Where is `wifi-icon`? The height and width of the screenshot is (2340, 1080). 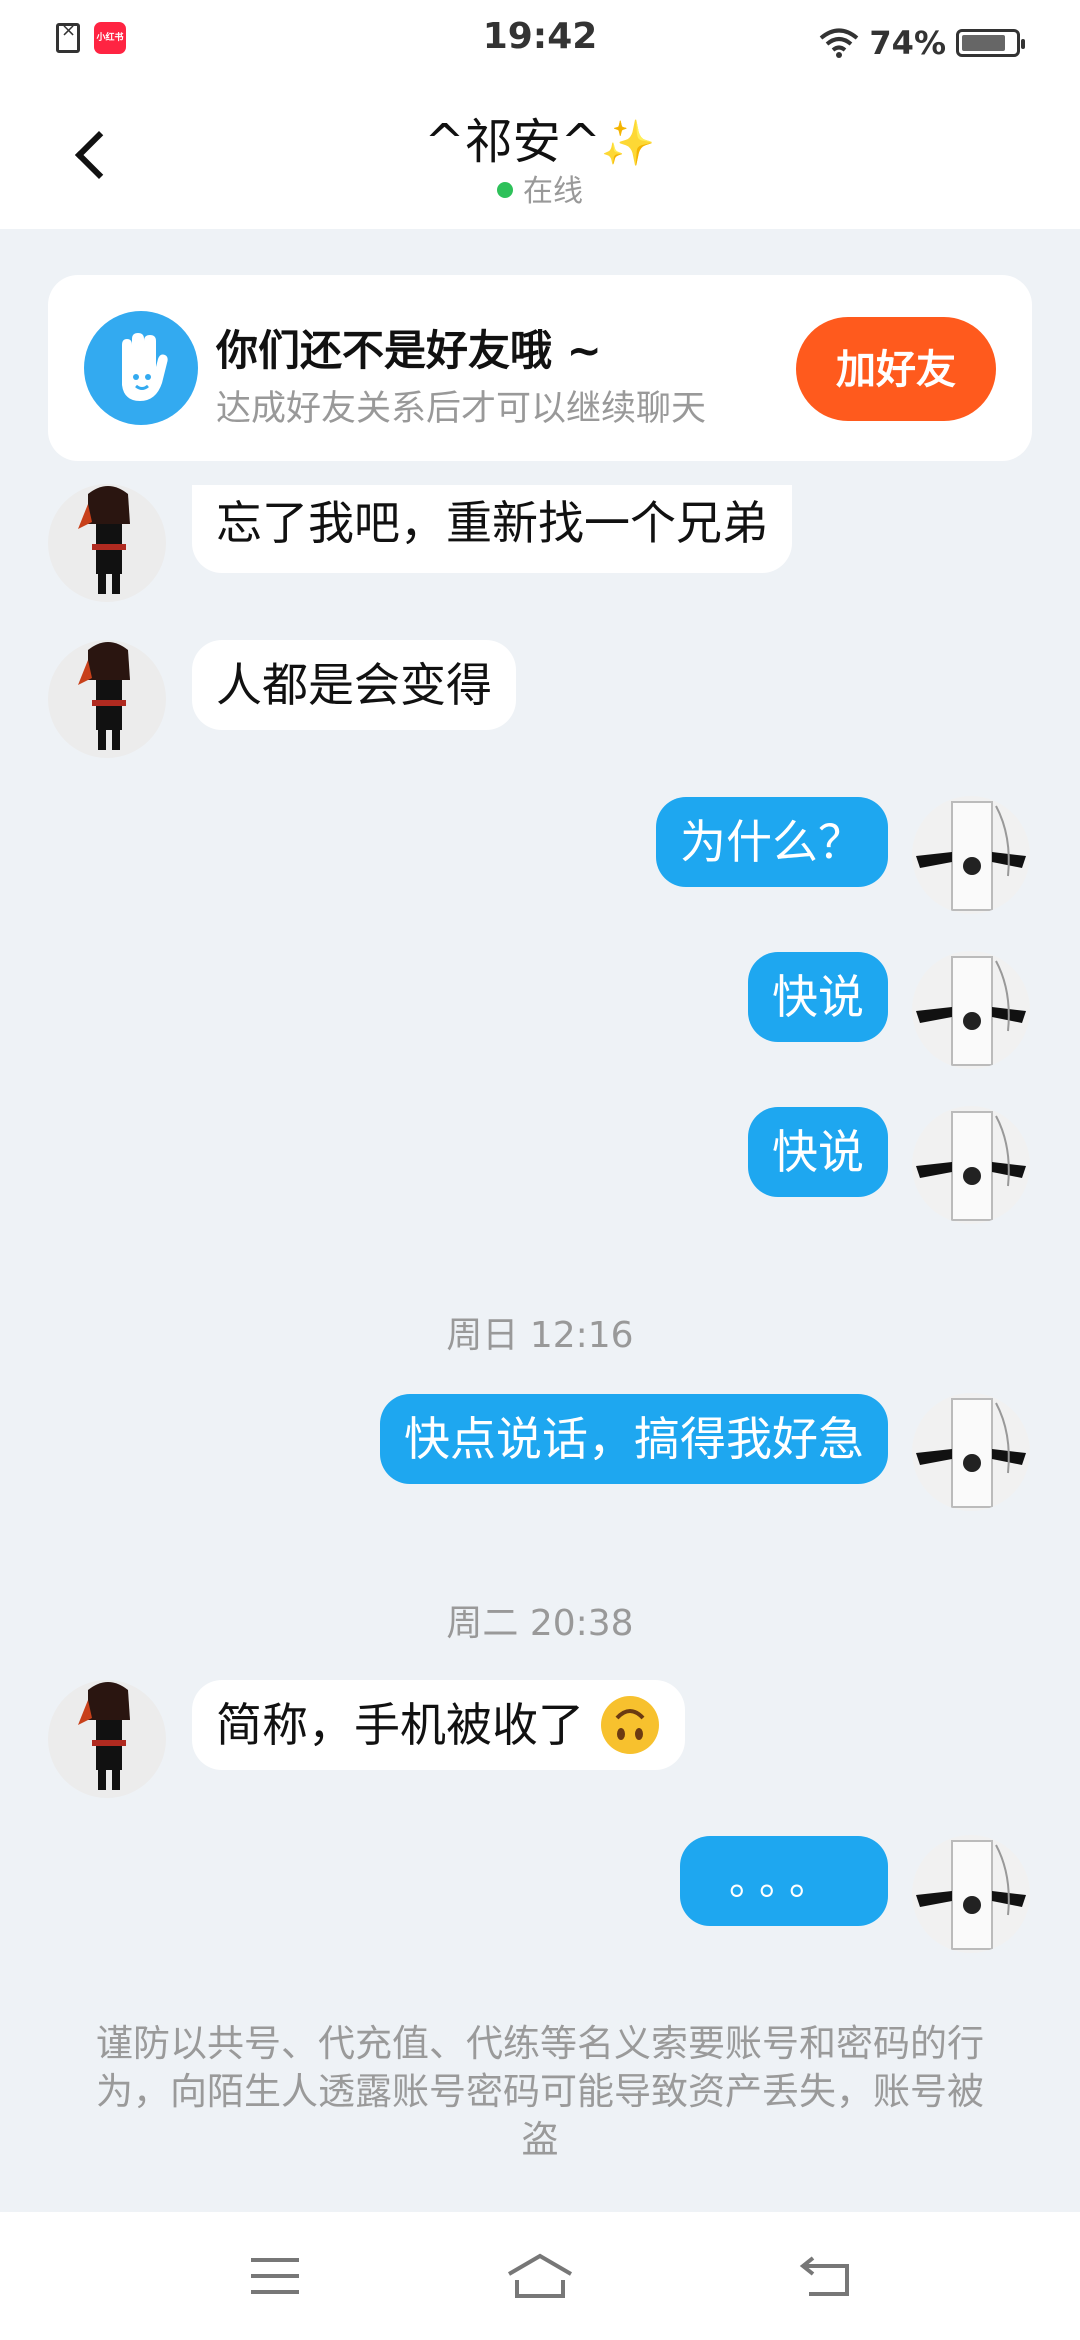
wifi-icon is located at coordinates (839, 43).